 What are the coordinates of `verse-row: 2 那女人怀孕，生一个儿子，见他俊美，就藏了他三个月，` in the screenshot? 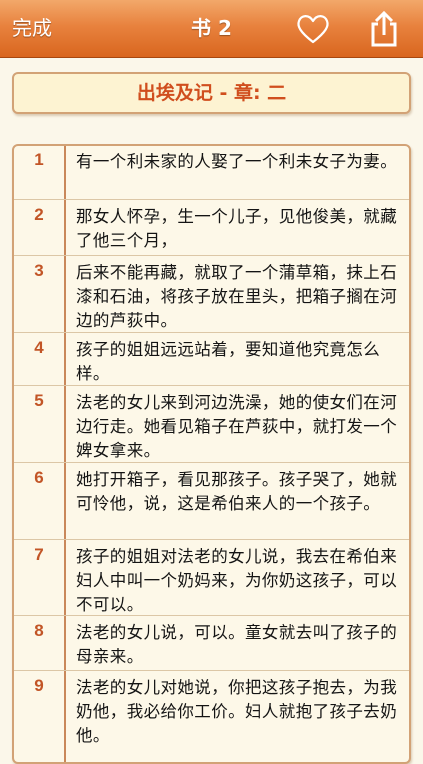 It's located at (211, 228).